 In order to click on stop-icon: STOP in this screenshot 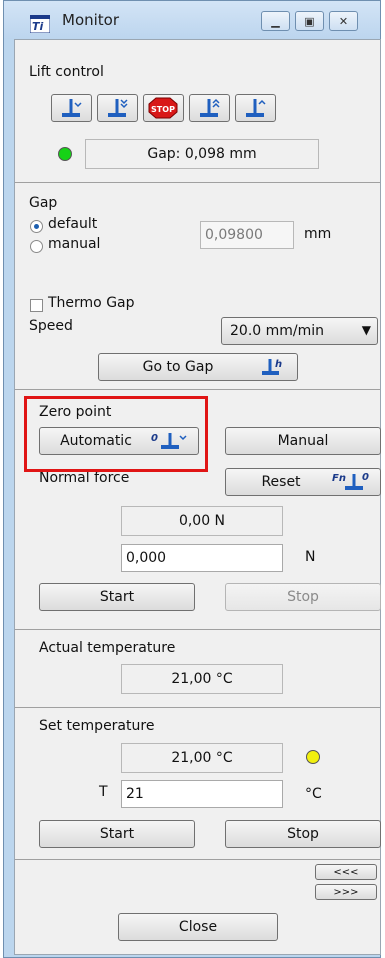, I will do `click(163, 108)`.